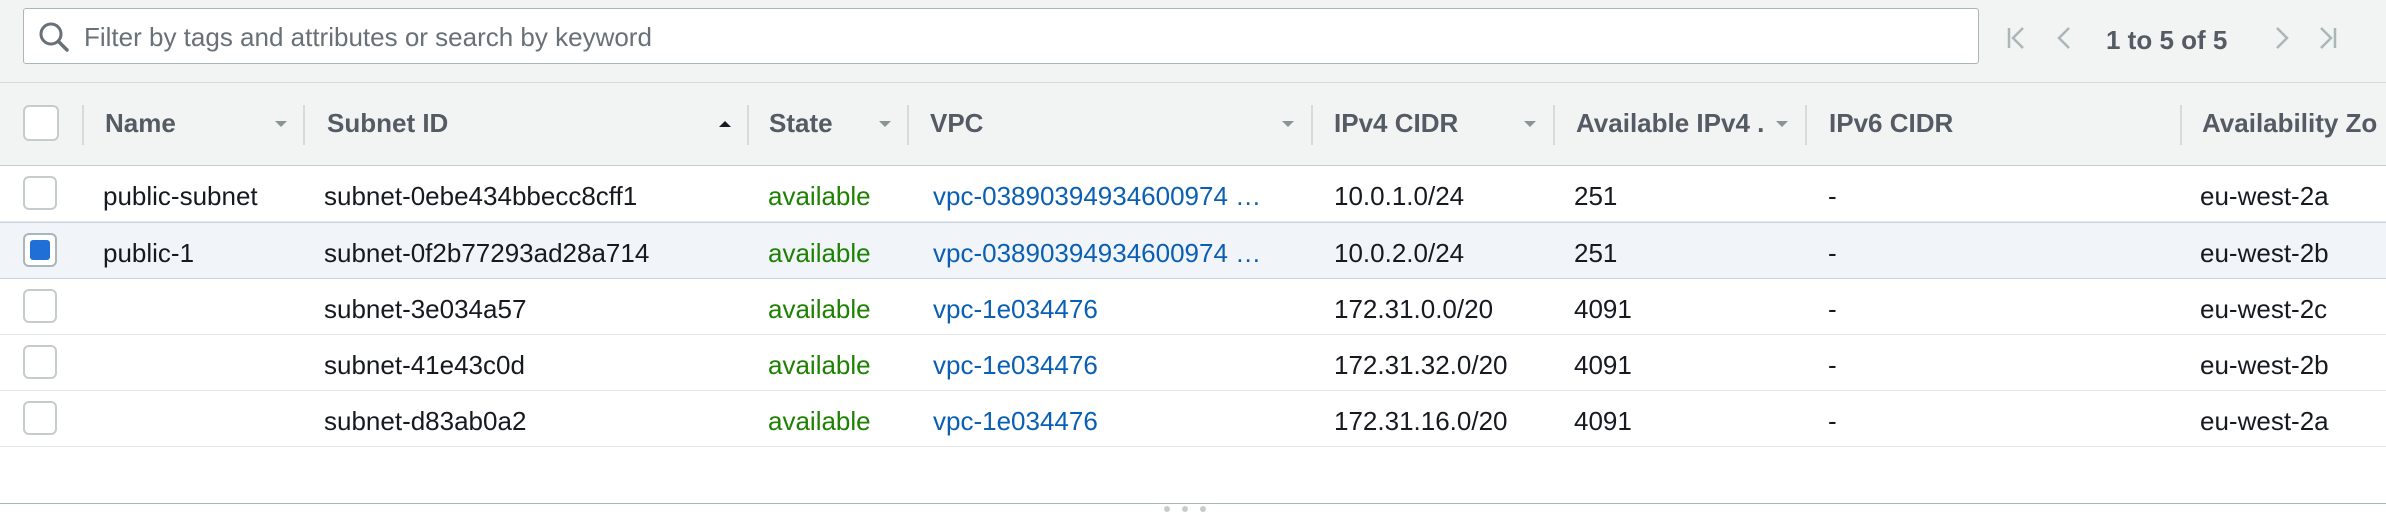 The width and height of the screenshot is (2386, 513). What do you see at coordinates (1399, 253) in the screenshot?
I see `cell-ipv4-cidr: 10.0.2.0/24` at bounding box center [1399, 253].